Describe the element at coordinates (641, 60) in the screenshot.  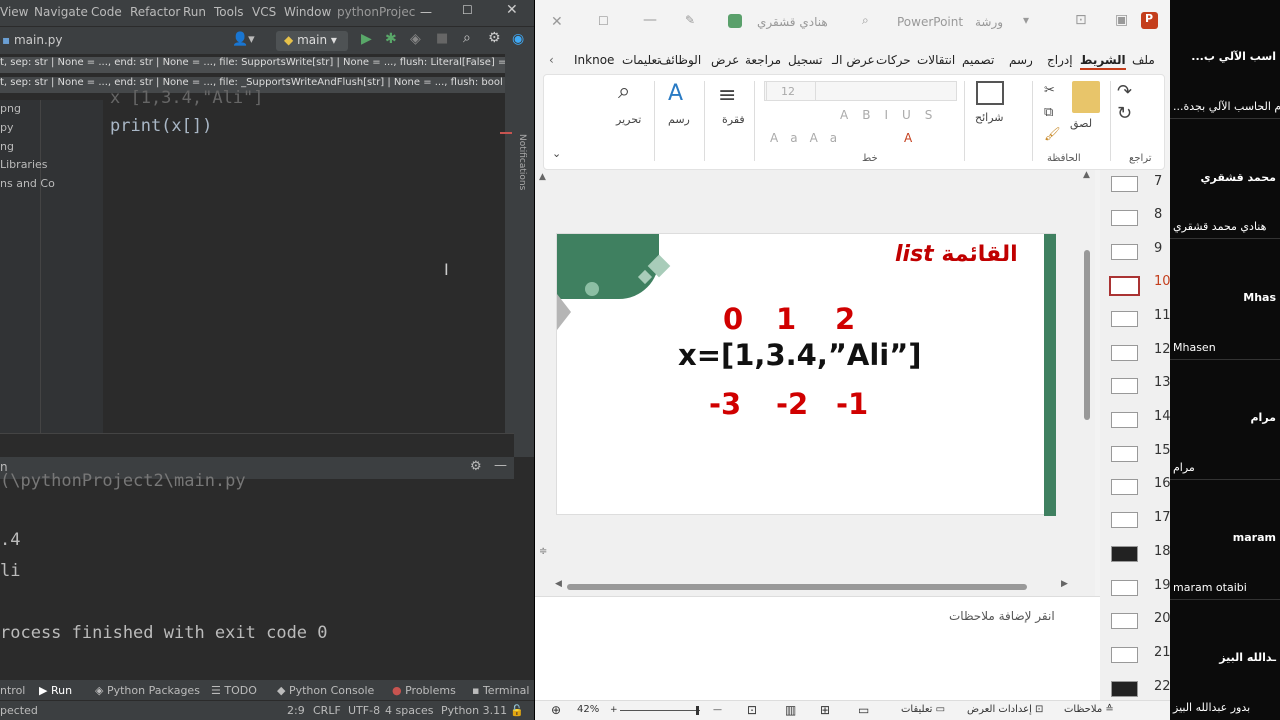
I see `tab-help: تعليمات` at that location.